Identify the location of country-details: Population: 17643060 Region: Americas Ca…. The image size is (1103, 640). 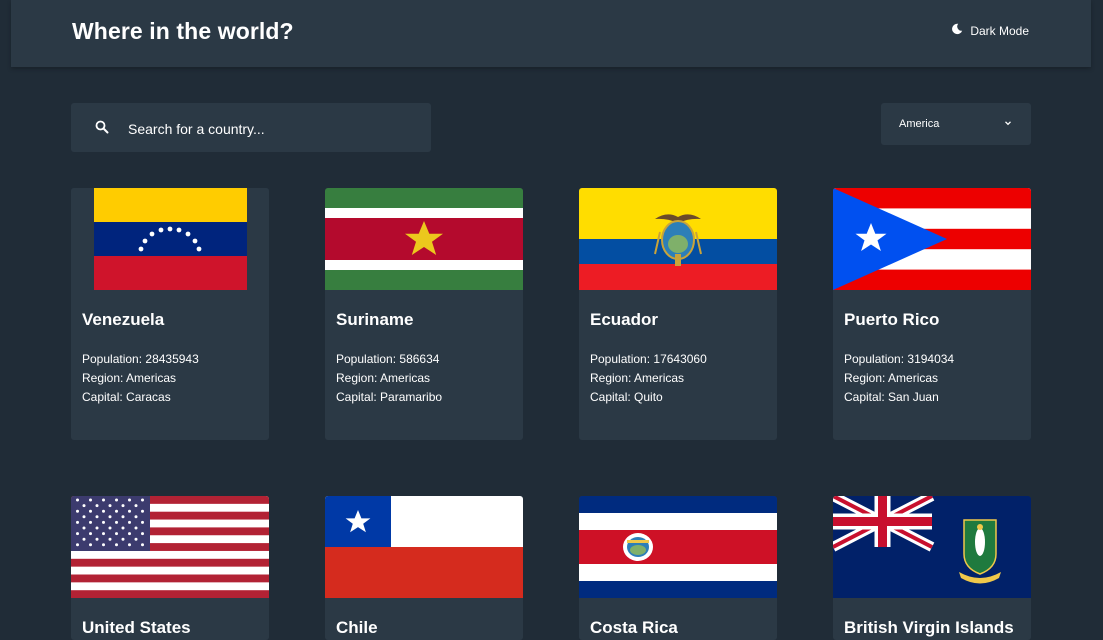
(648, 378).